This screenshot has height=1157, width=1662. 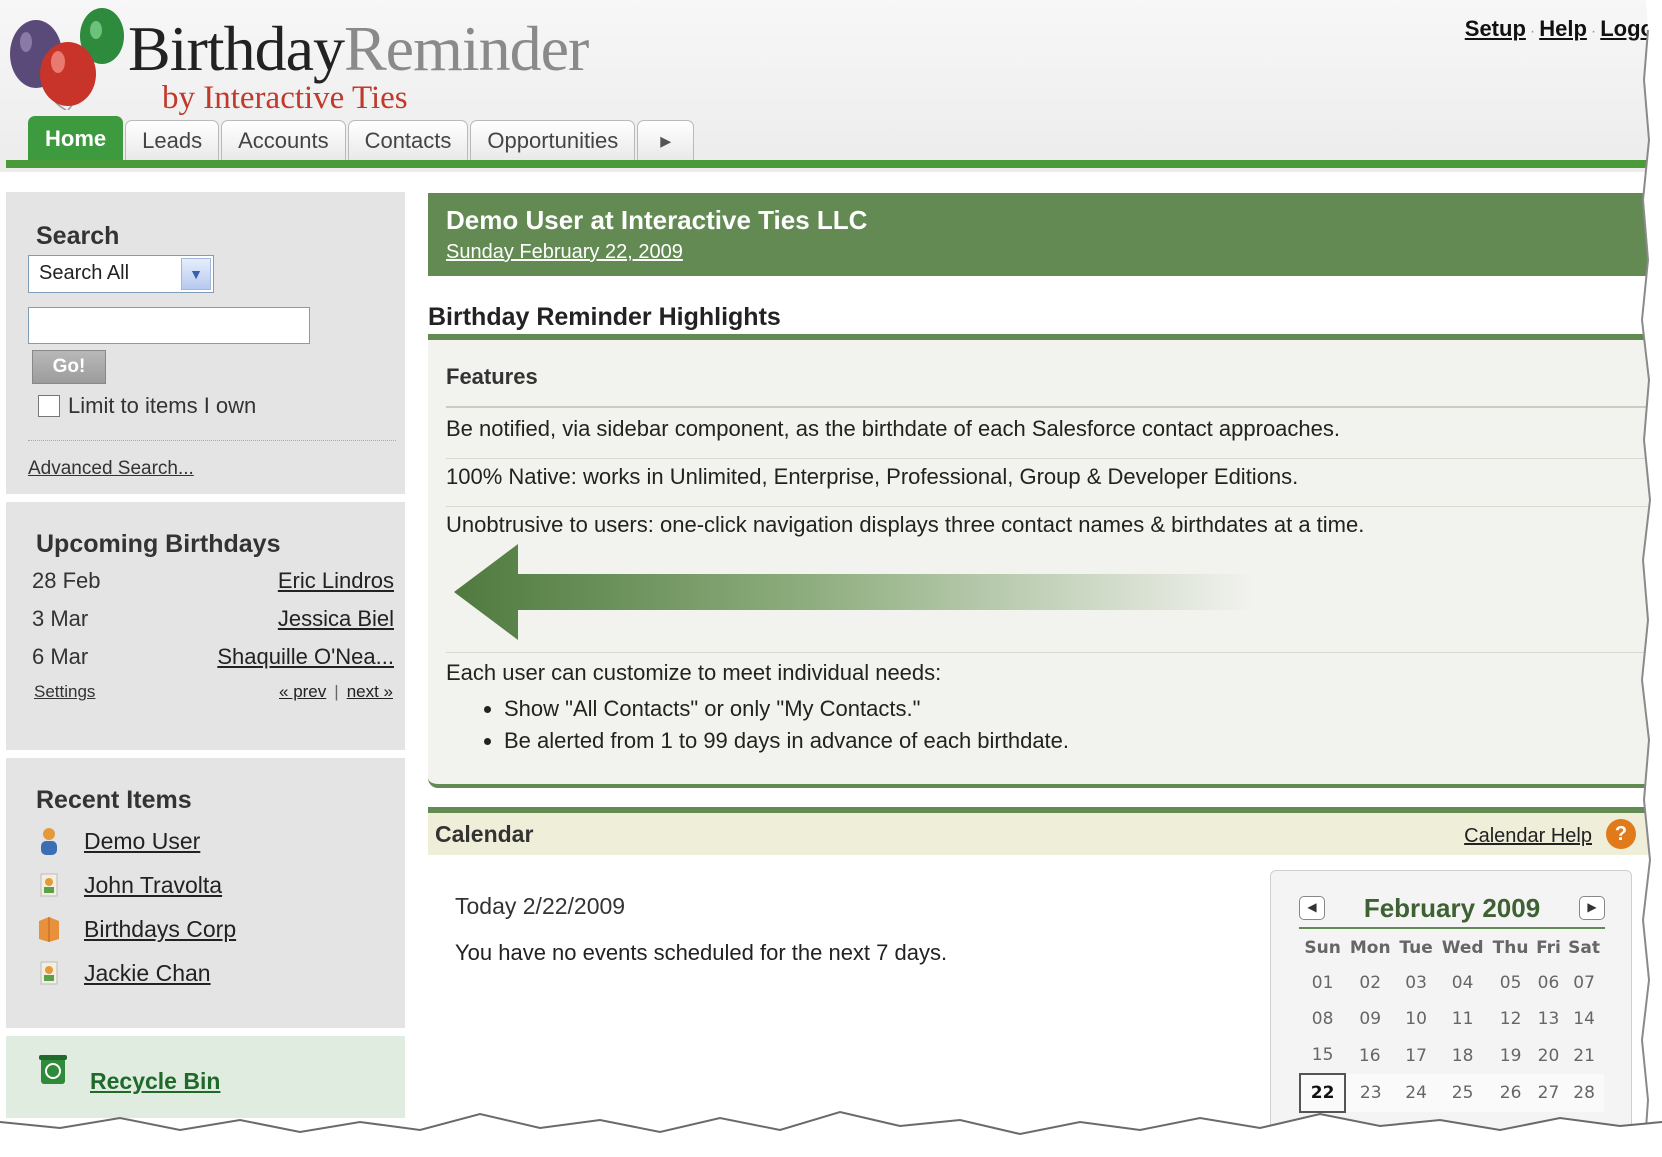 I want to click on birthday-contact-link: Jessica Biel, so click(x=336, y=619).